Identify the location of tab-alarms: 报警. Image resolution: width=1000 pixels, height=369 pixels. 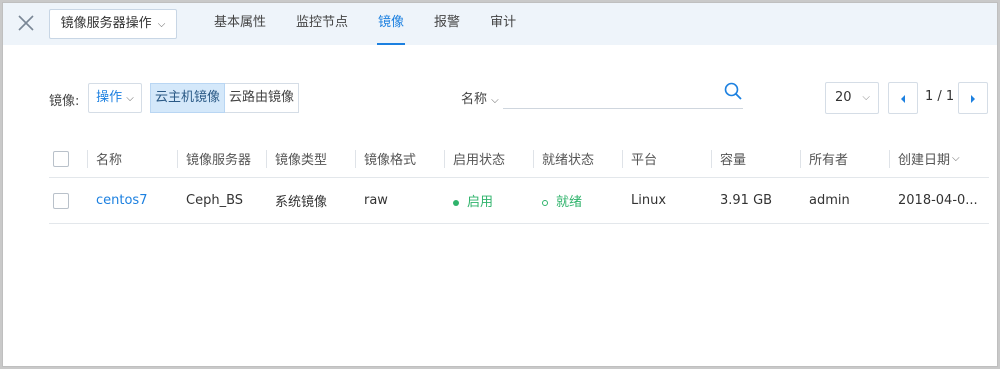
(447, 24).